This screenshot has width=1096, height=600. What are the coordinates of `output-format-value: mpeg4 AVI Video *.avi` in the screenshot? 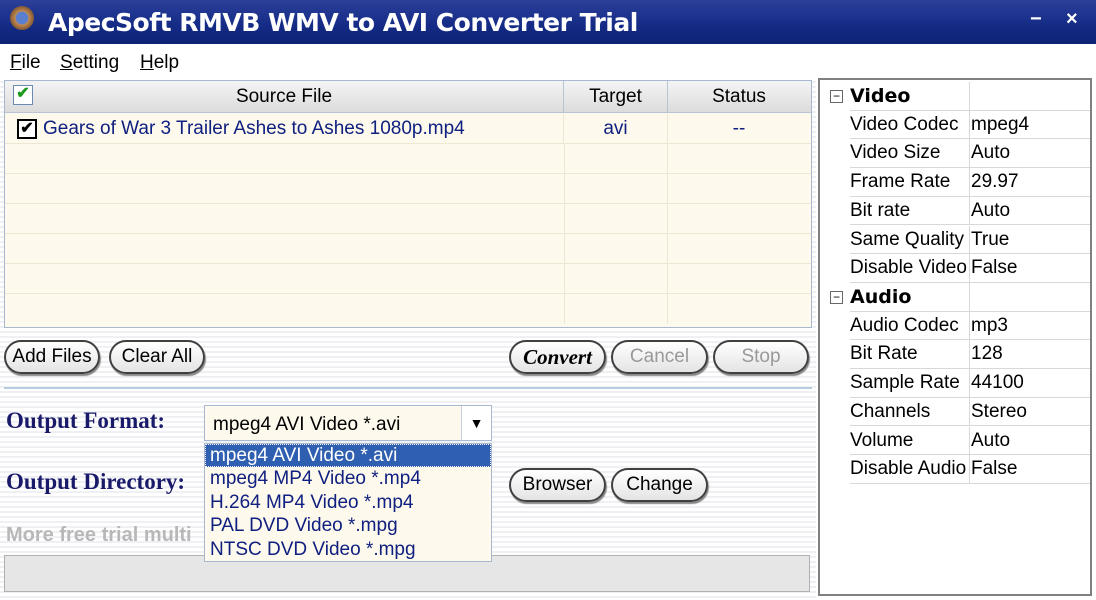 It's located at (307, 424).